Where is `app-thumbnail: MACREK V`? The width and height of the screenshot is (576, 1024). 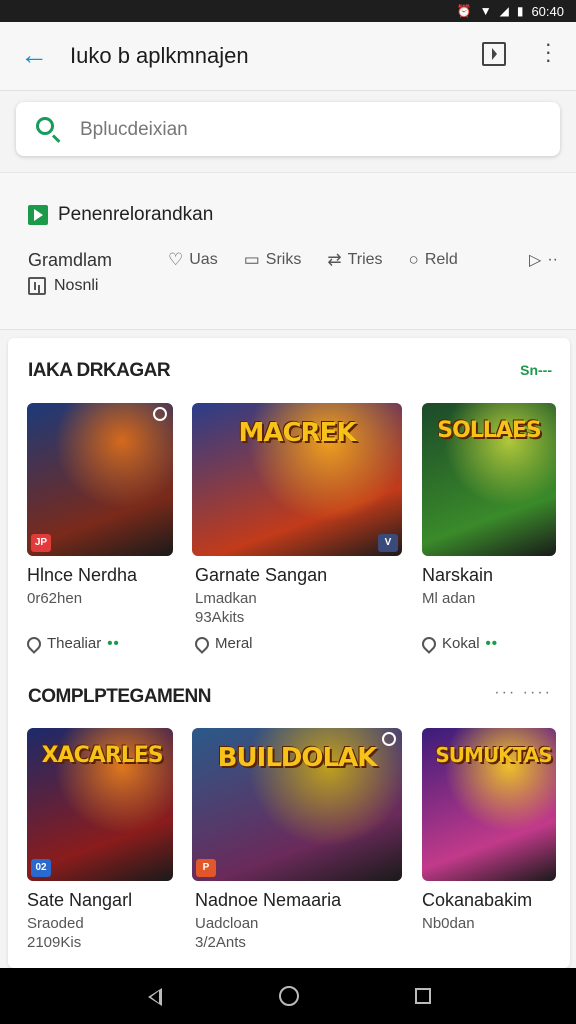
app-thumbnail: MACREK V is located at coordinates (297, 479).